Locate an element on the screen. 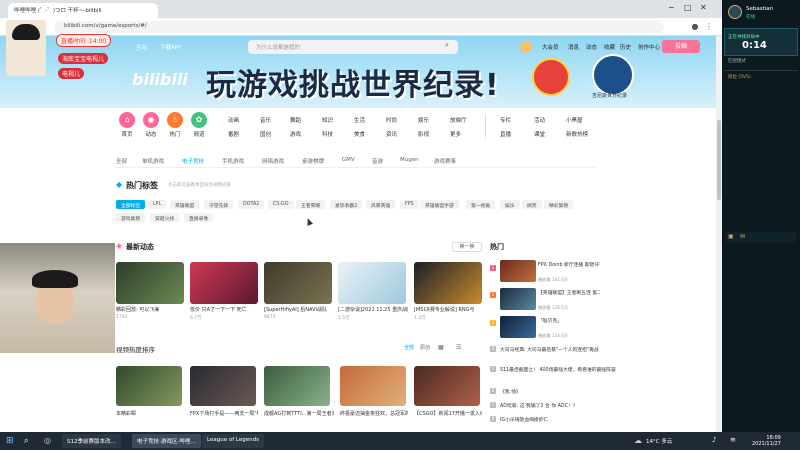 The image size is (800, 450). search-taskbar-icon: ⌕ is located at coordinates (26, 441).